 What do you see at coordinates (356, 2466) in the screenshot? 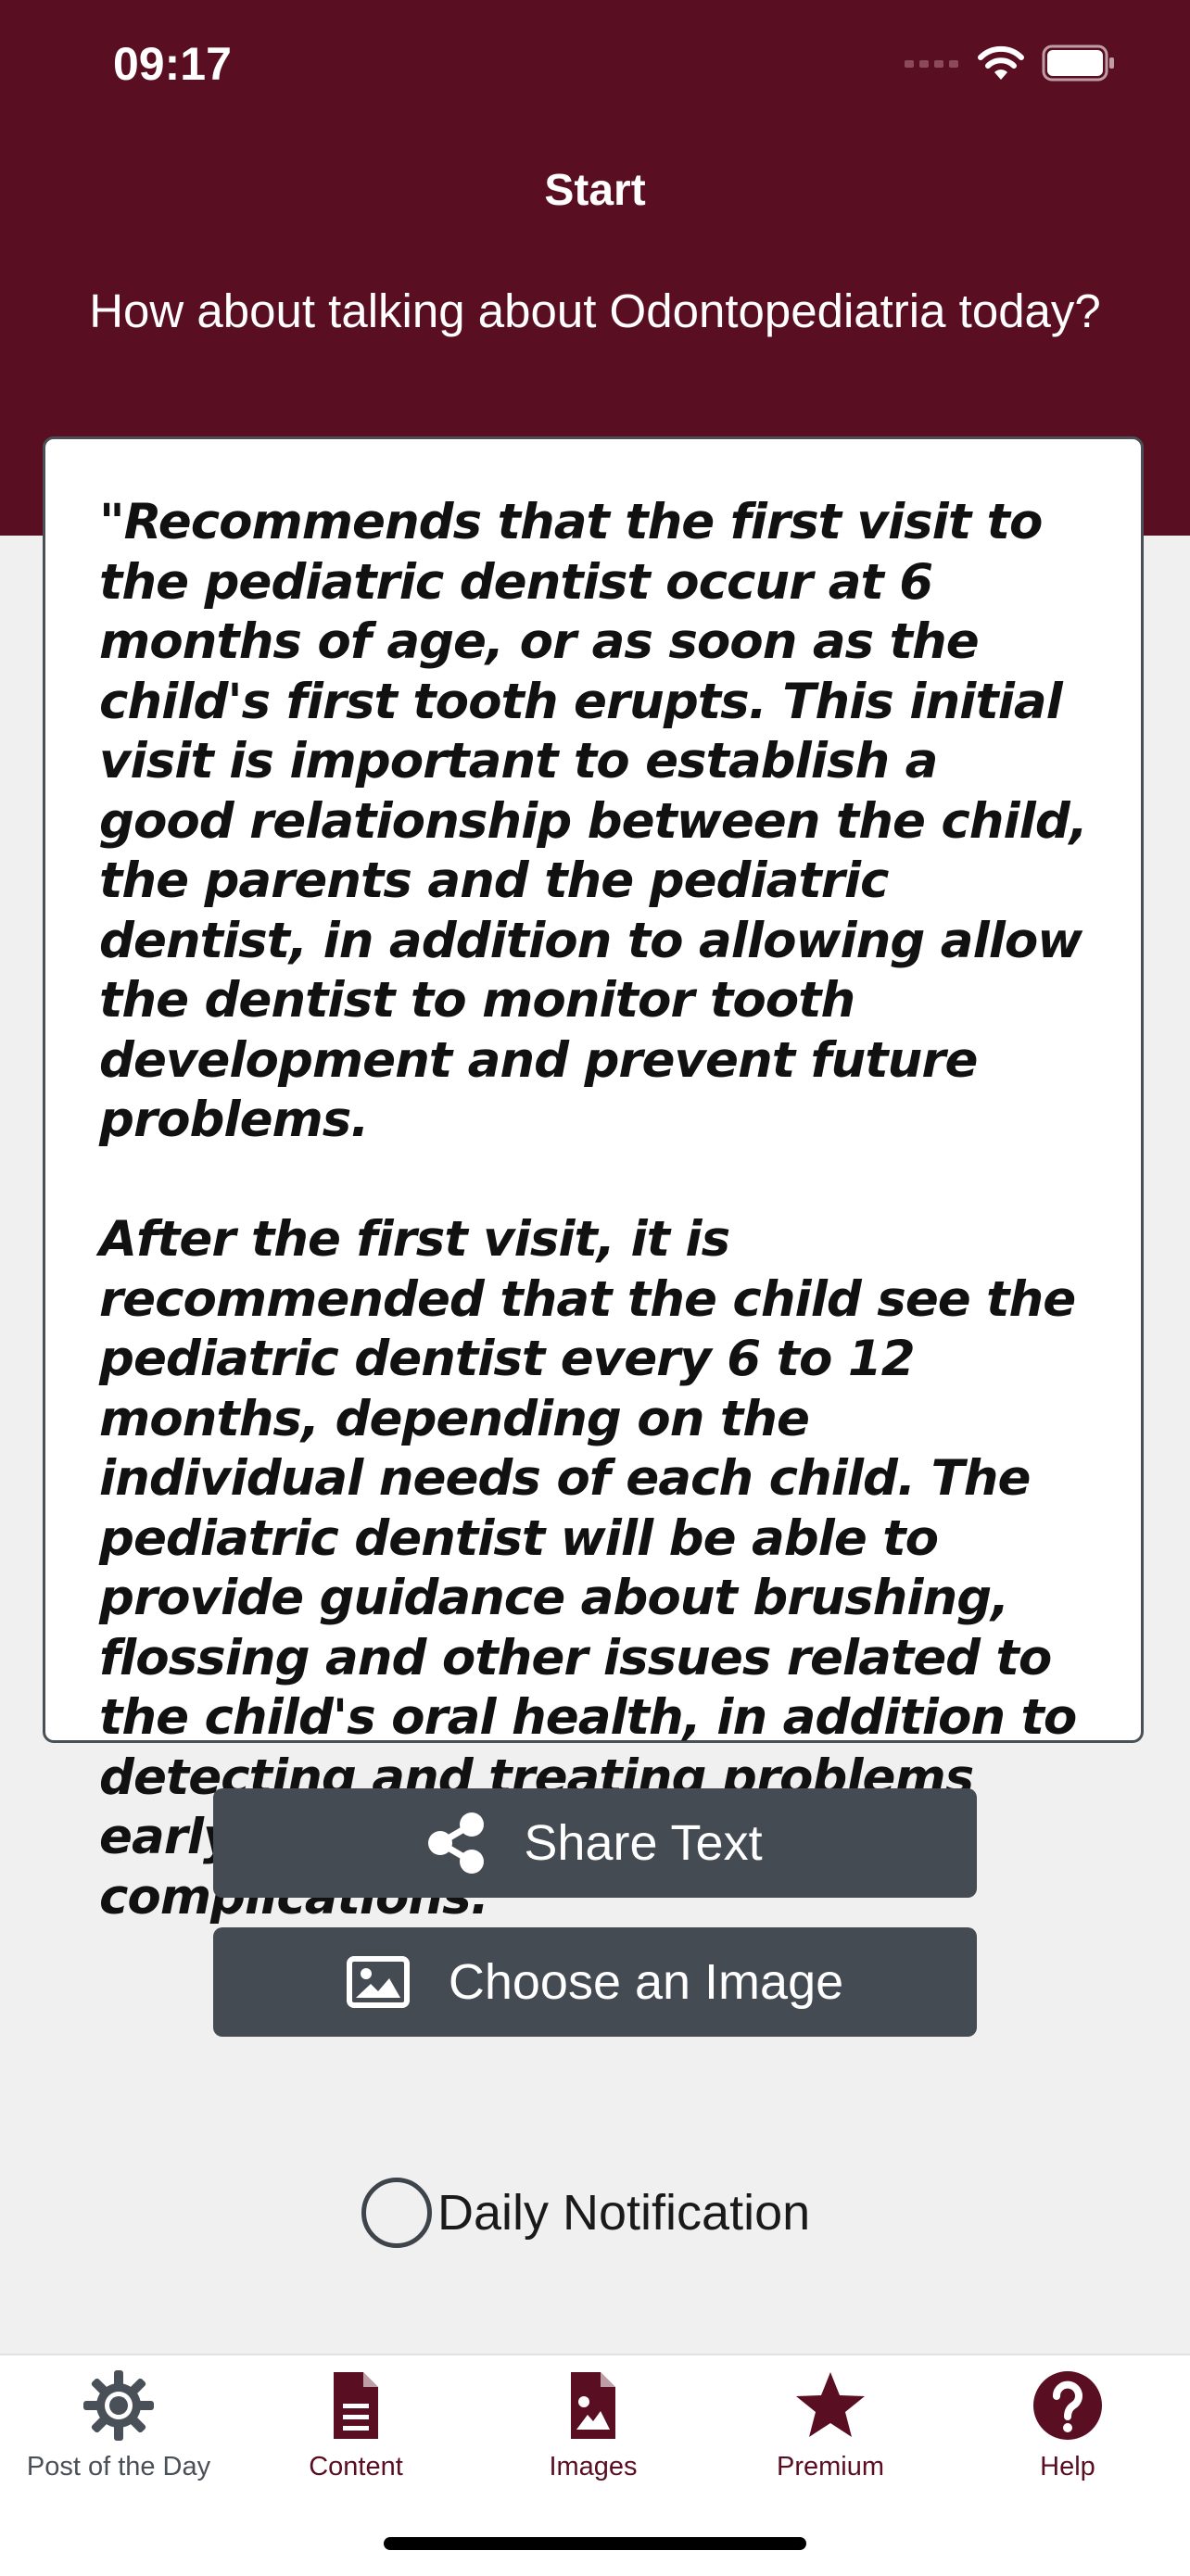
I see `tab-label: Content` at bounding box center [356, 2466].